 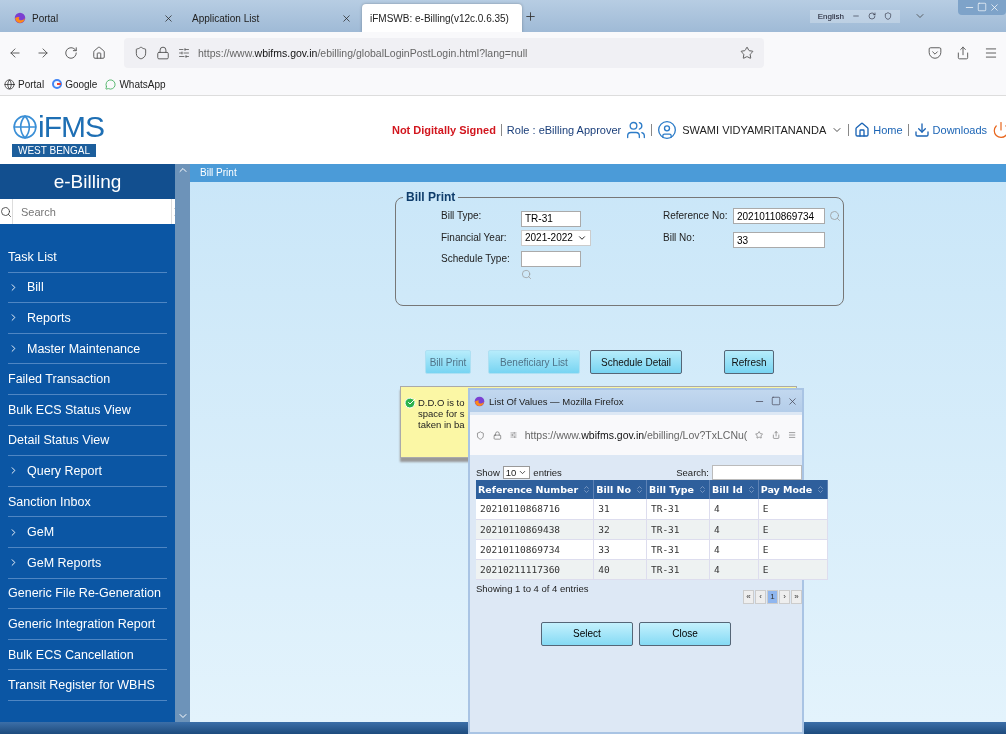 I want to click on action-button: Refresh, so click(x=749, y=362).